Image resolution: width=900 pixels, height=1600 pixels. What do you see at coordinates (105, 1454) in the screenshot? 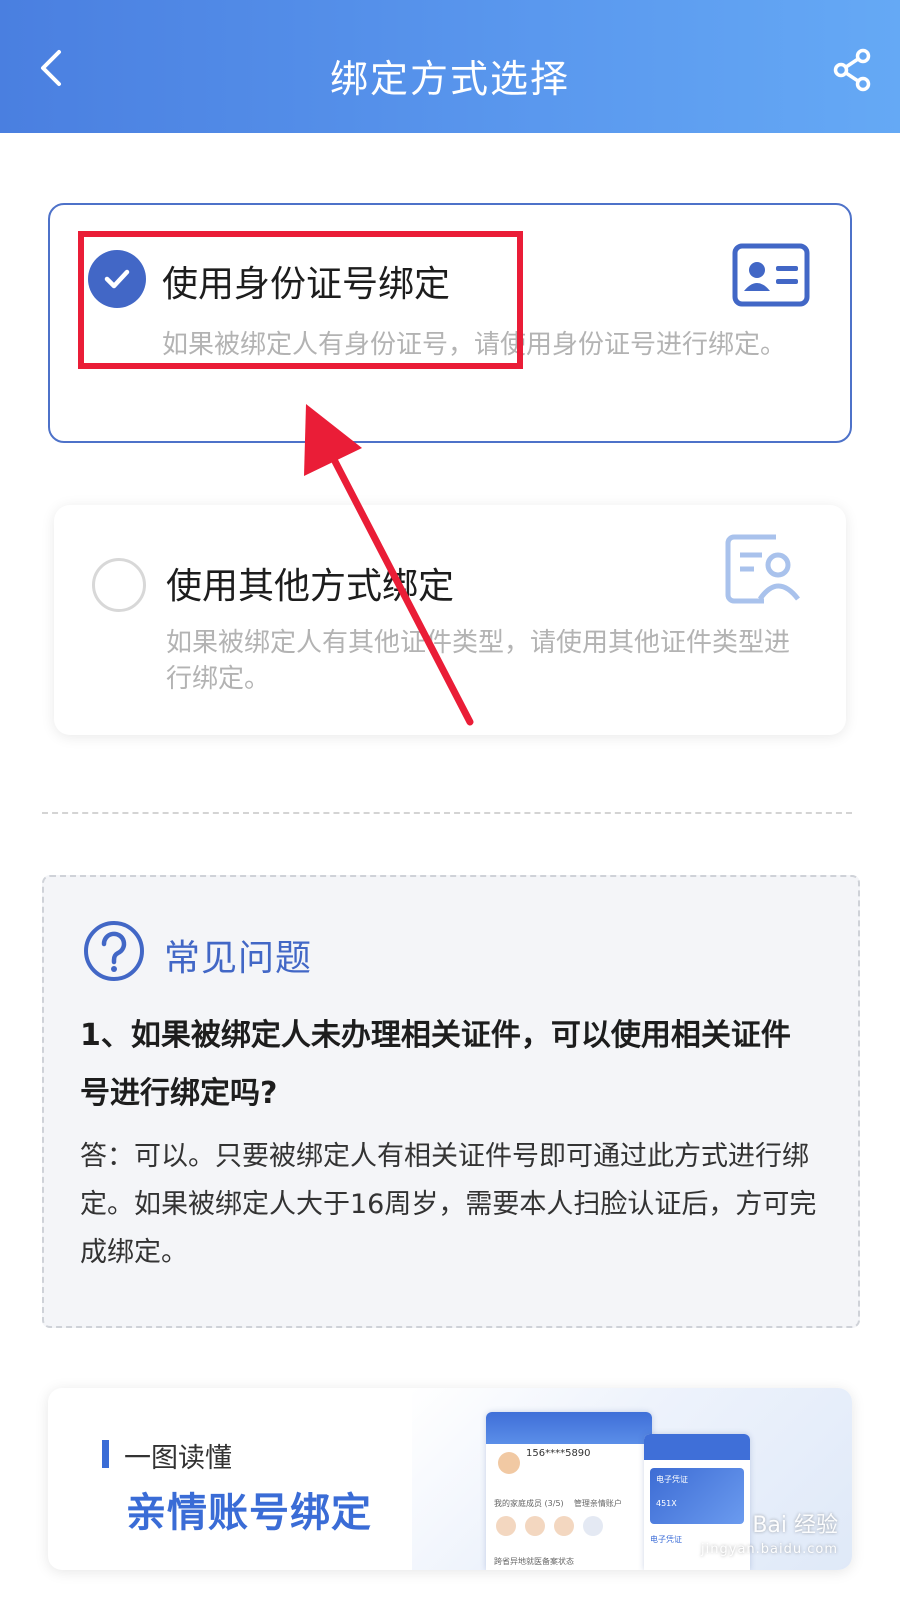
I see `banner-accent-bar` at bounding box center [105, 1454].